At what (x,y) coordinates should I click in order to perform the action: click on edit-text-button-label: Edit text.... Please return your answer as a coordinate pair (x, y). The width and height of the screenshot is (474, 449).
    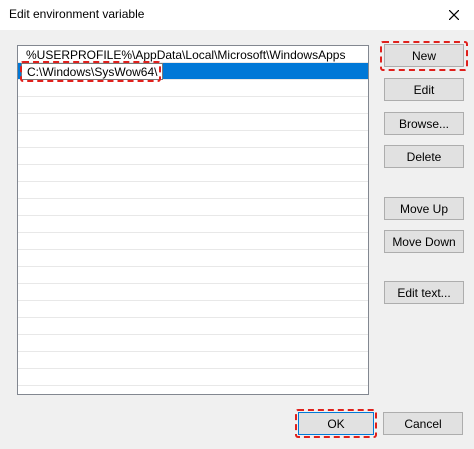
    Looking at the image, I should click on (424, 292).